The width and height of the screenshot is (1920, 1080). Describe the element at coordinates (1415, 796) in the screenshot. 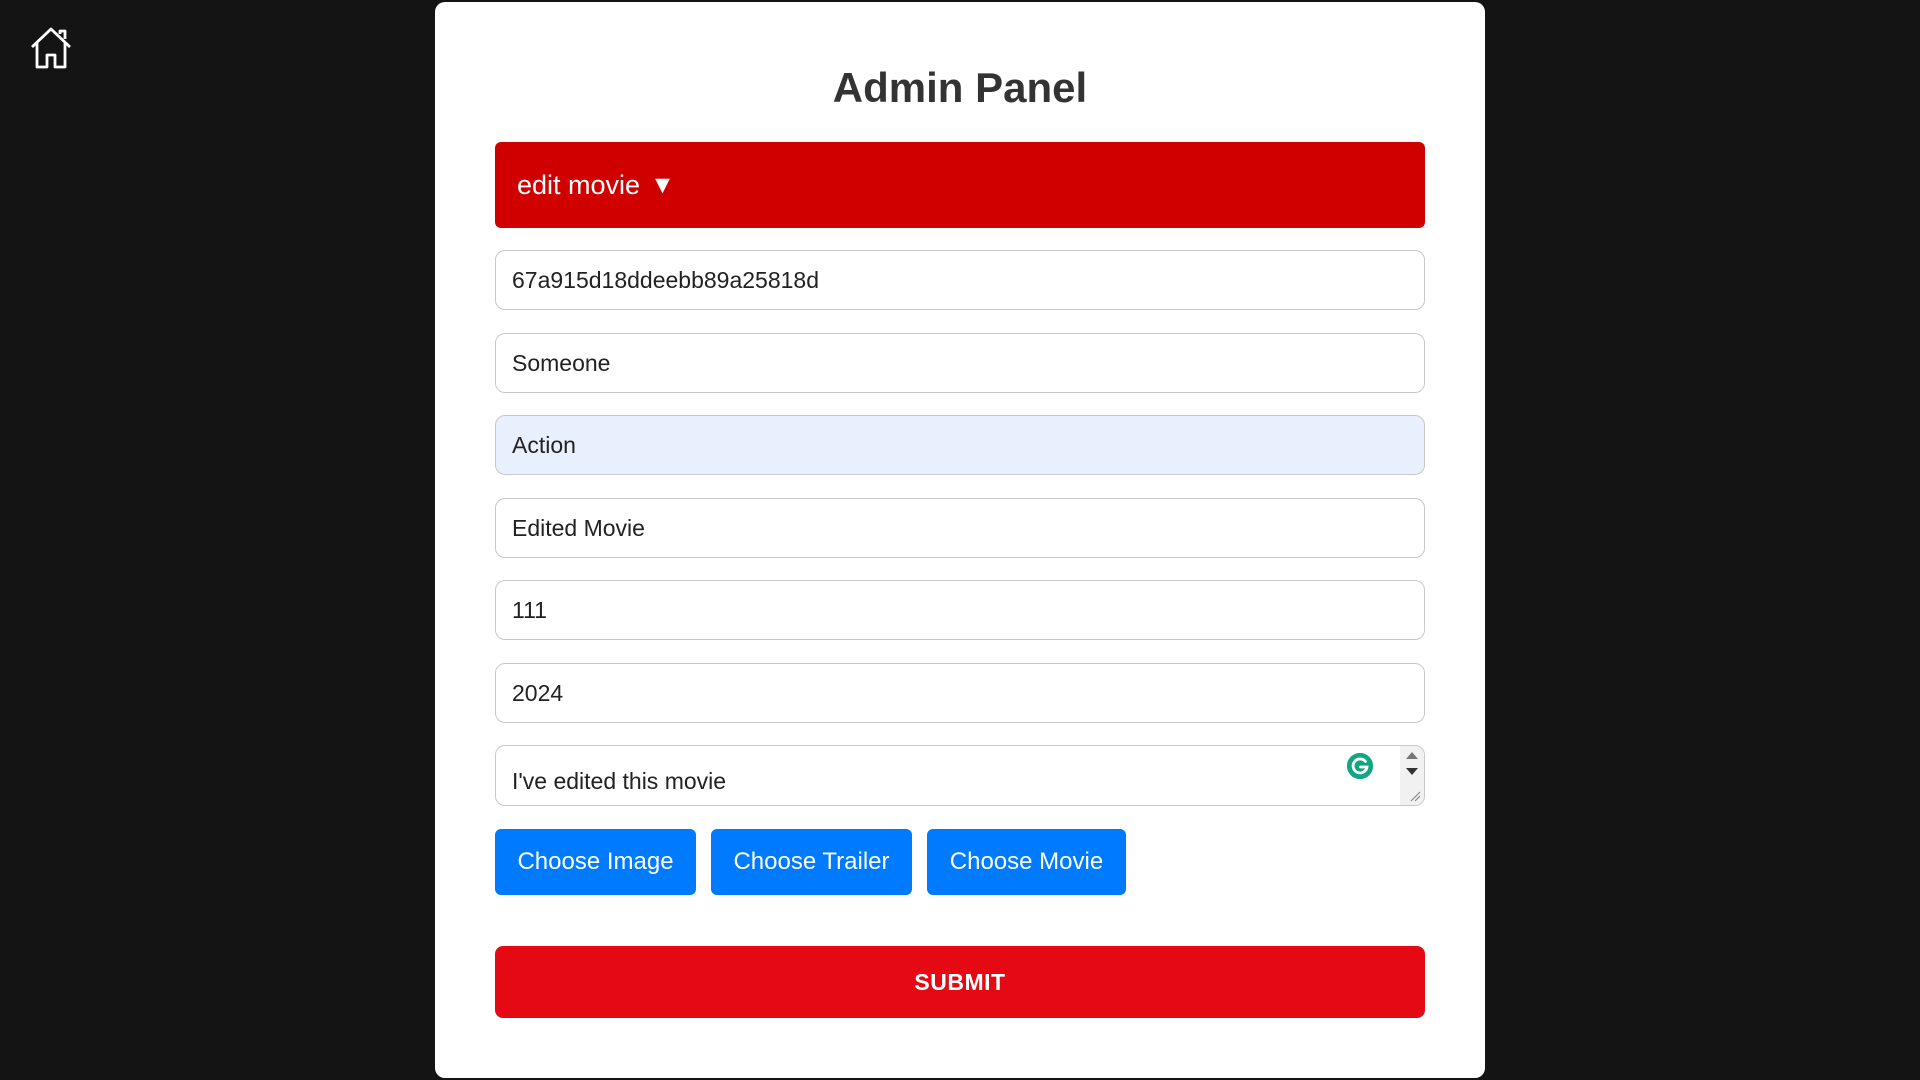

I see `resize-handle-icon` at that location.